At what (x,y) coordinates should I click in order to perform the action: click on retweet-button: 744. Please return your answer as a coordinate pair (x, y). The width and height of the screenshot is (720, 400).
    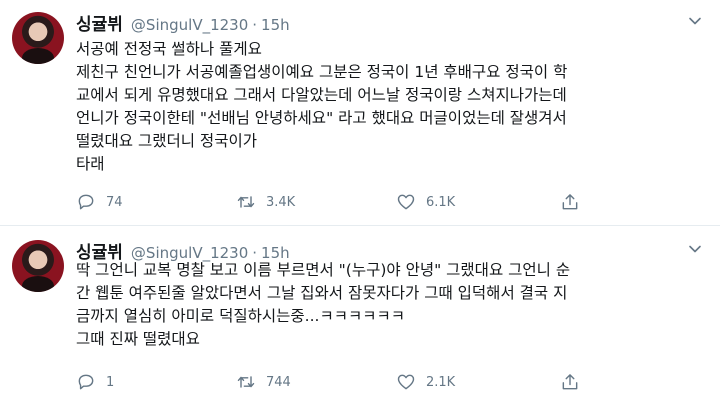
    Looking at the image, I should click on (263, 382).